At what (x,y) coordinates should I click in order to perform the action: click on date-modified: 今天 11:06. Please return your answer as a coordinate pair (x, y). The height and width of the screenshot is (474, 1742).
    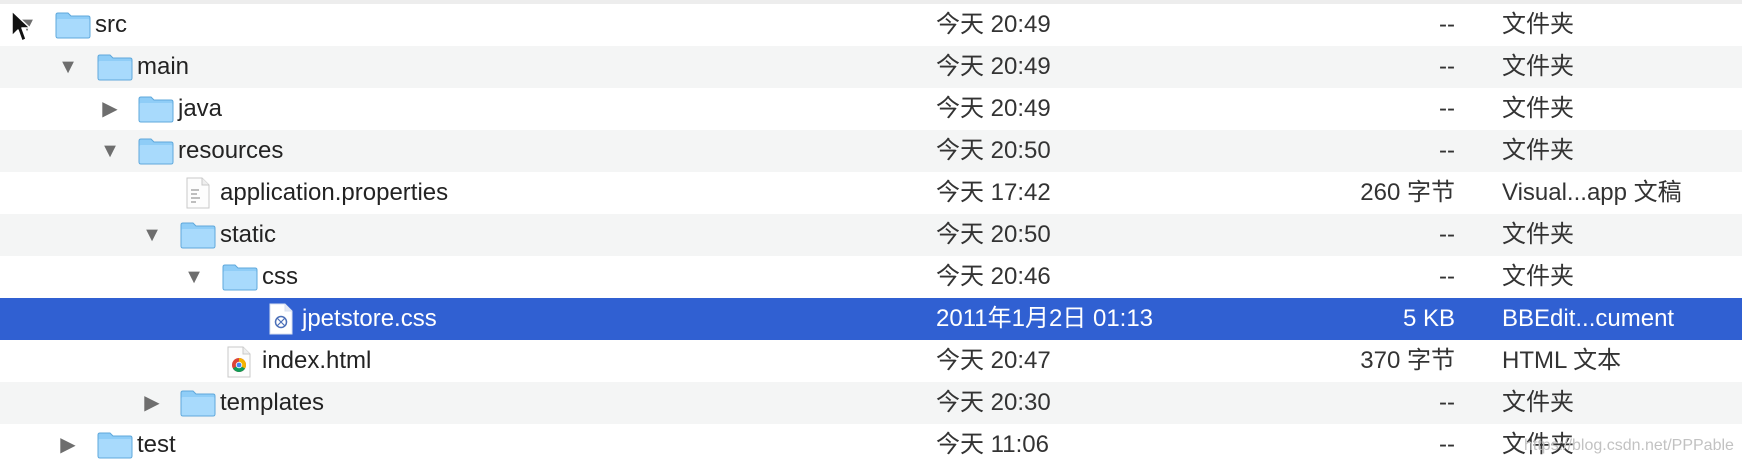
    Looking at the image, I should click on (992, 444).